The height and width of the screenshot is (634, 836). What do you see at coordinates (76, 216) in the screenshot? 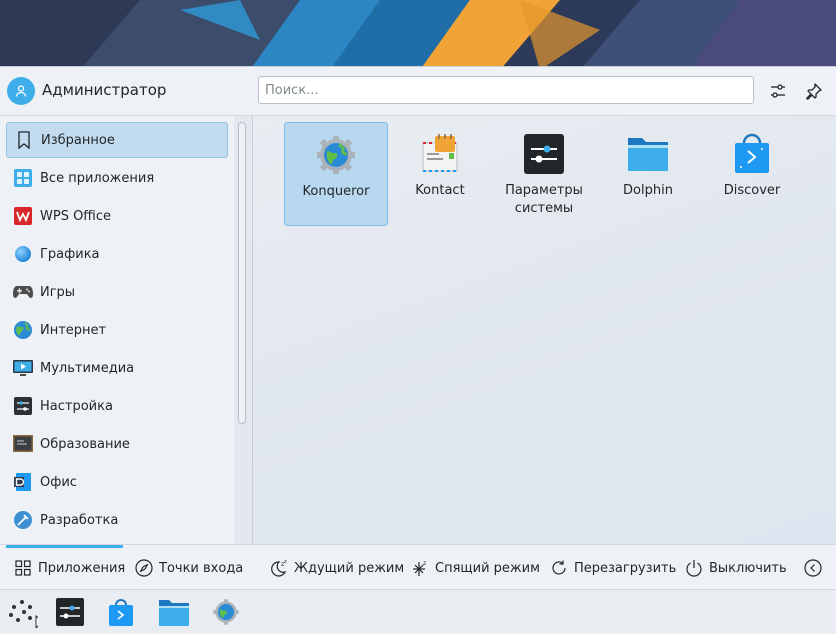
I see `sidebar-item-label: WPS Office` at bounding box center [76, 216].